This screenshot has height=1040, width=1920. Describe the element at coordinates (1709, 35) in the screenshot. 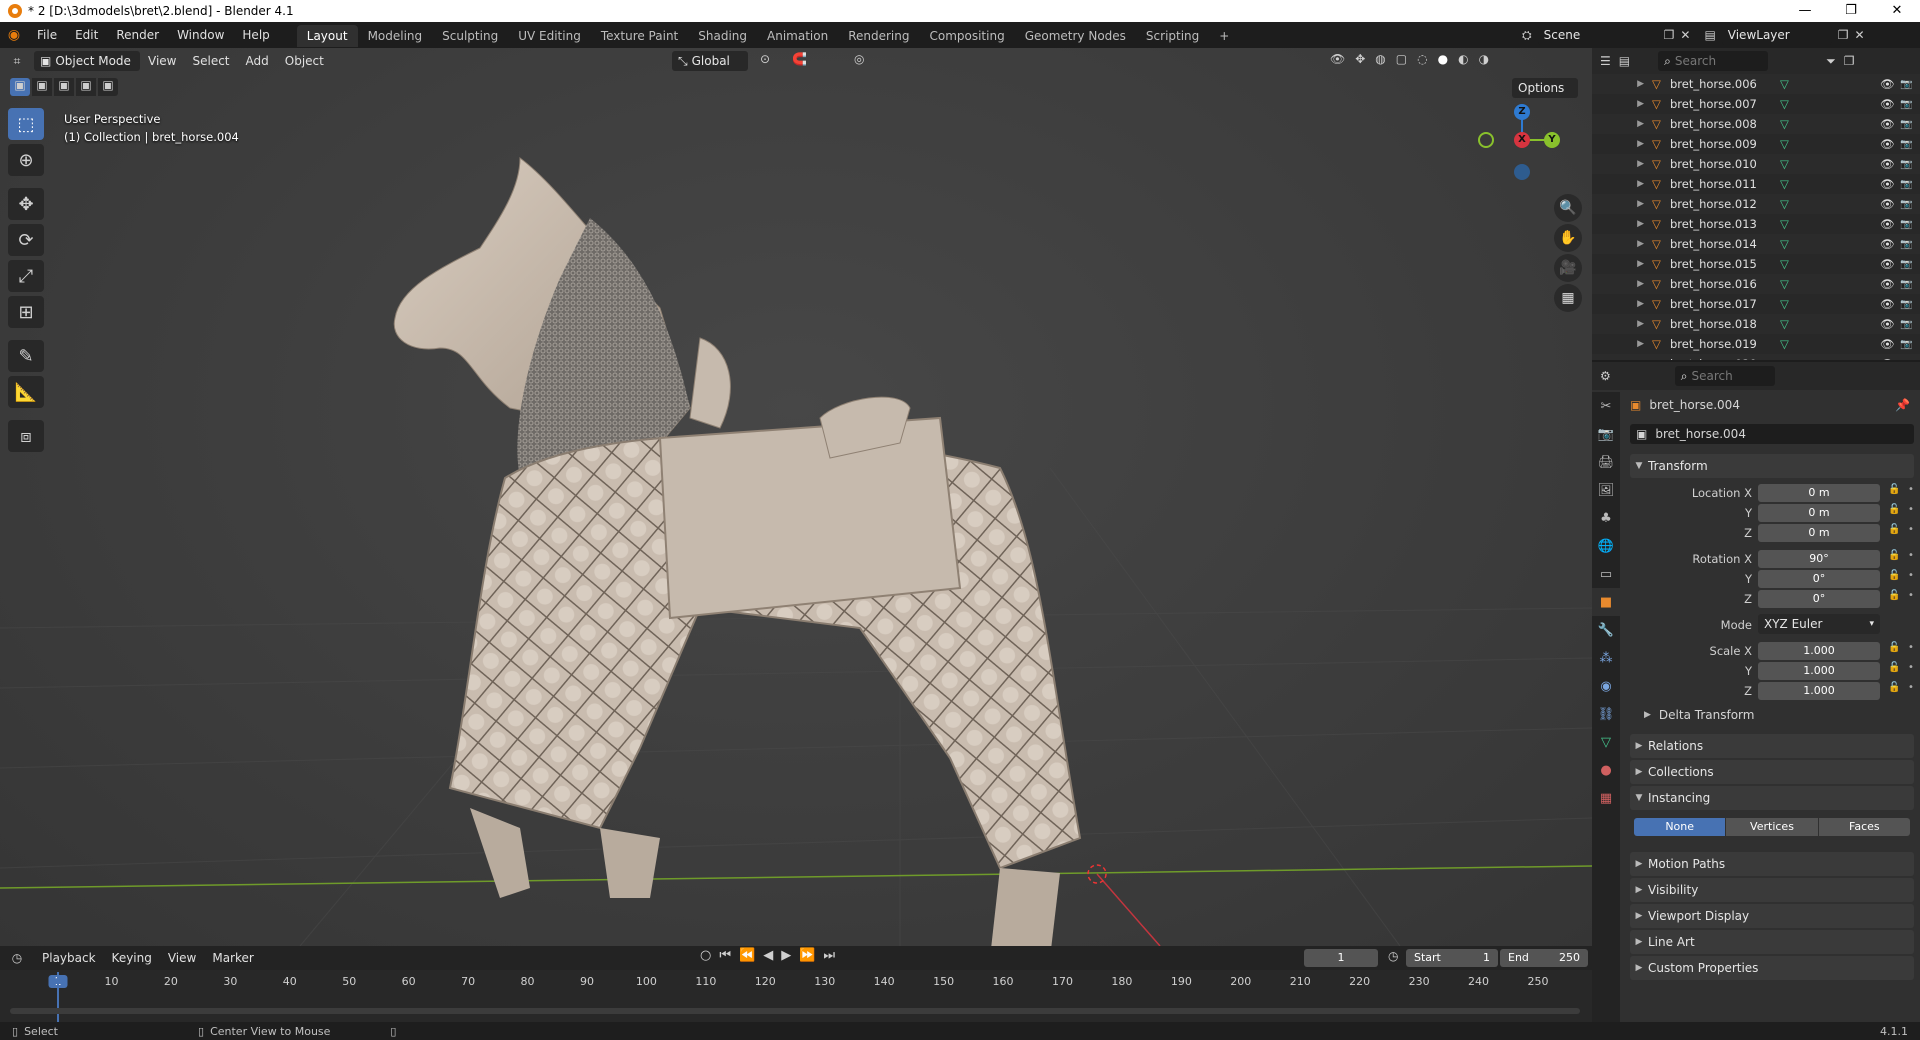

I see `view-layer-icon: ▤` at that location.